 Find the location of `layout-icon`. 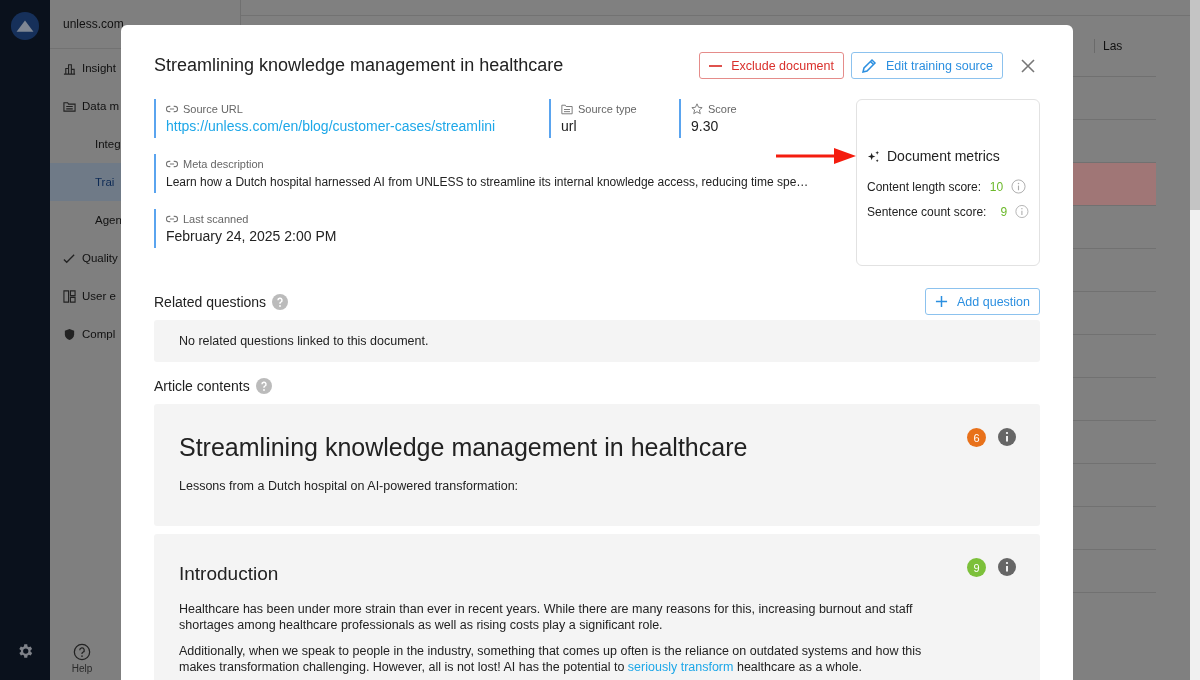

layout-icon is located at coordinates (69, 296).